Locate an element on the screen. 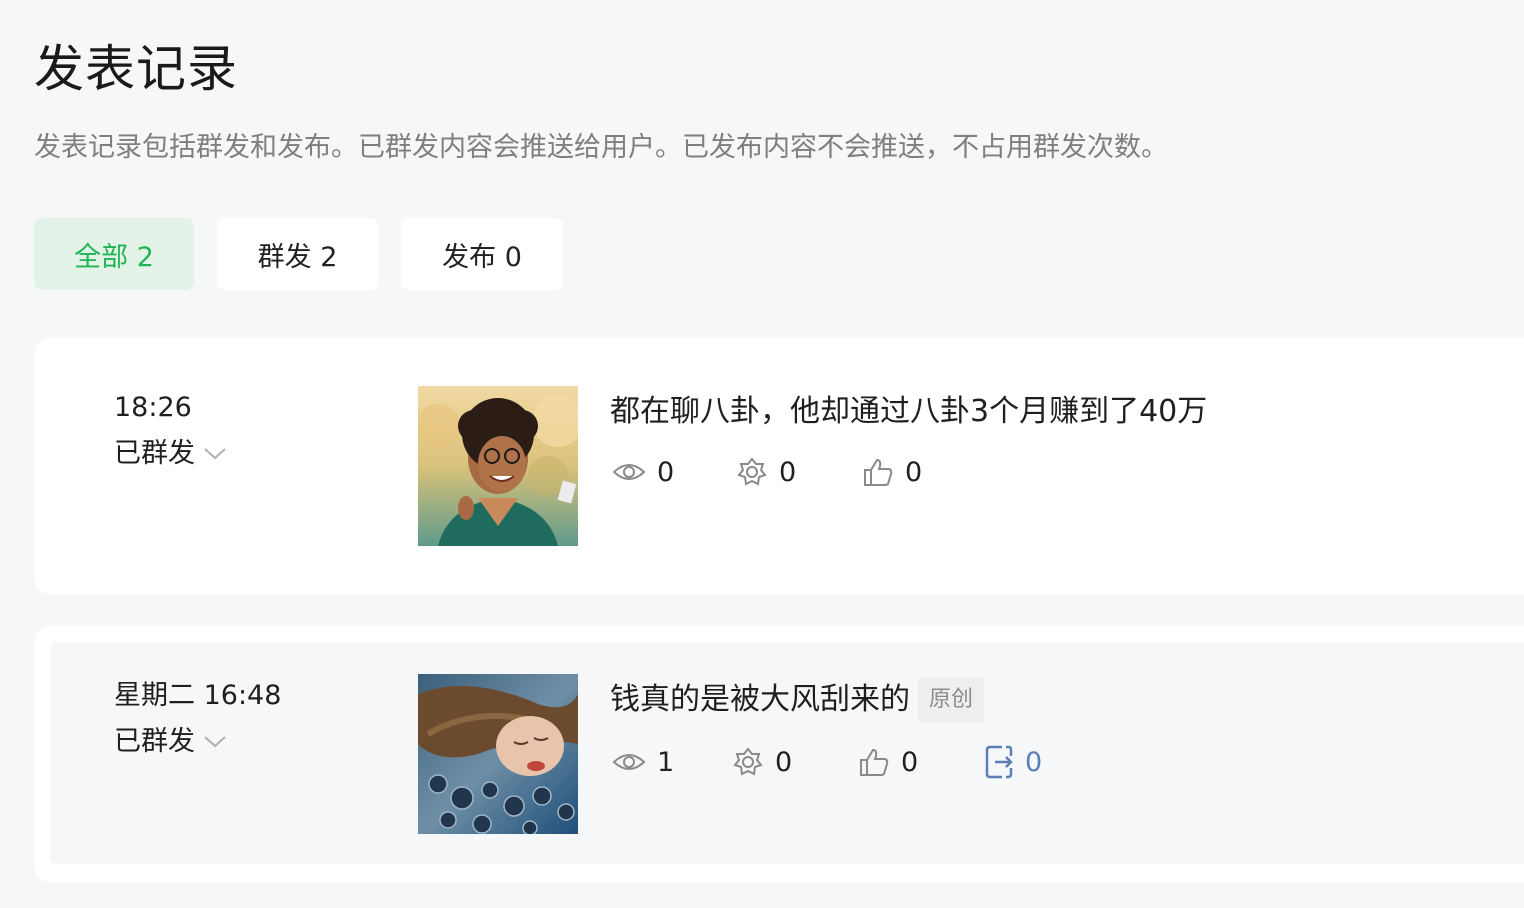  stat-views: 1 is located at coordinates (672, 762).